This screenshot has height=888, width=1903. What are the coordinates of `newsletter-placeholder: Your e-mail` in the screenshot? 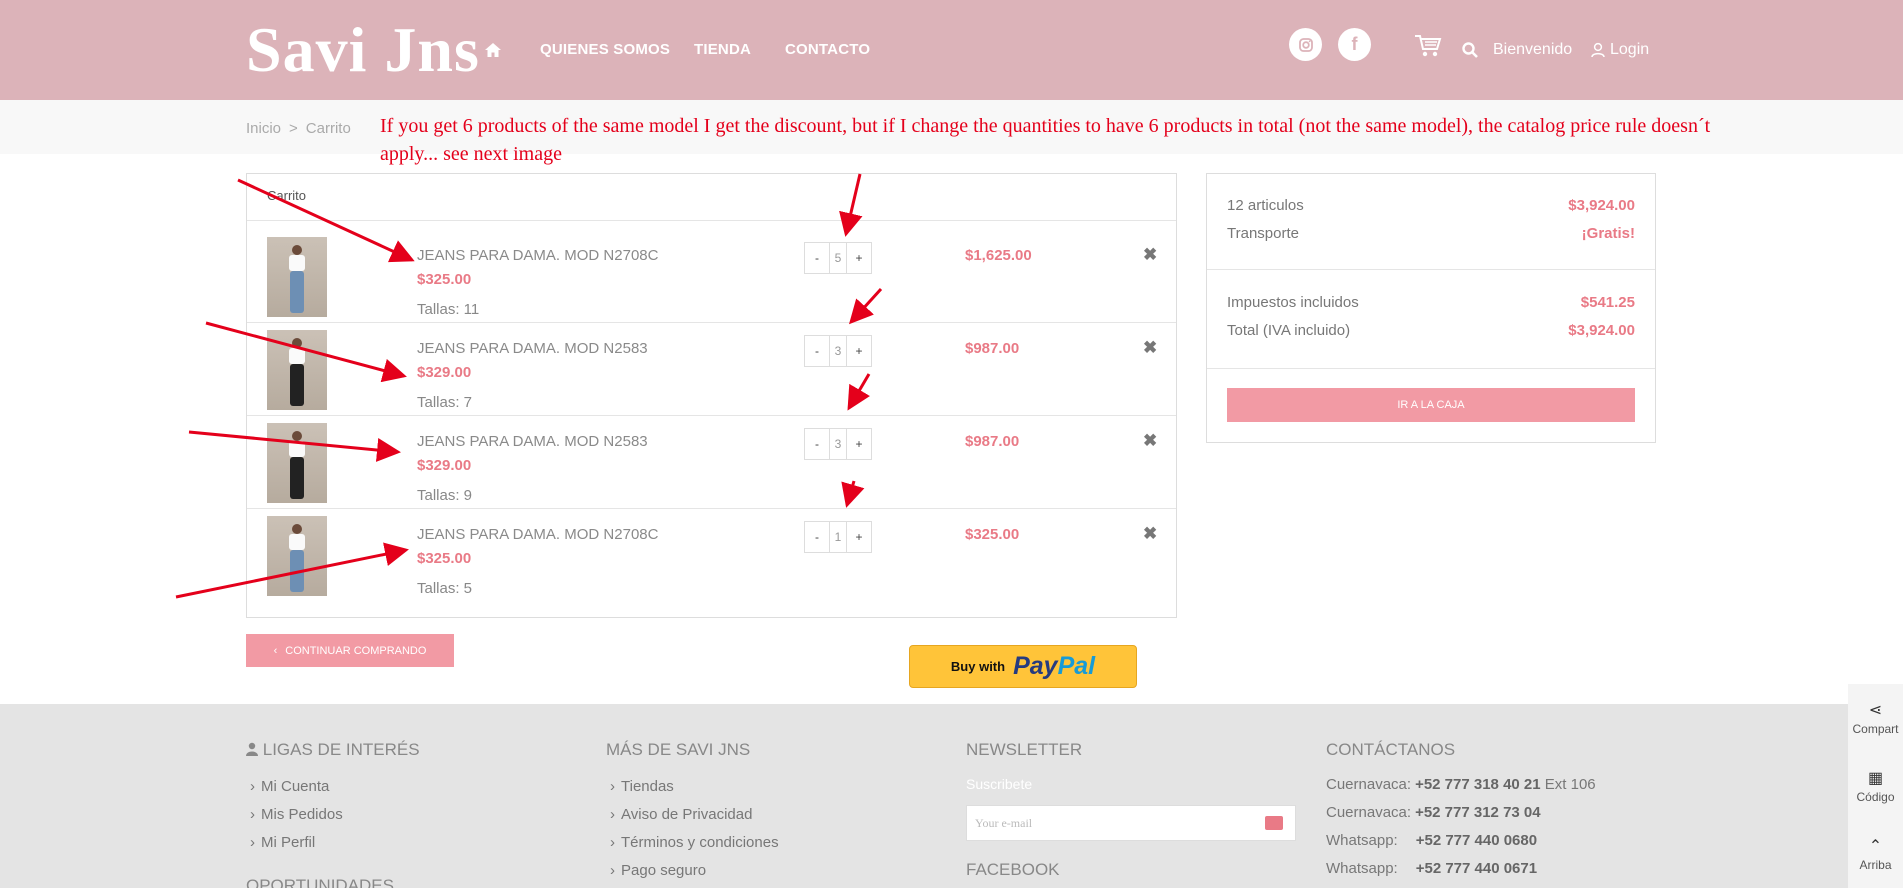 It's located at (1004, 823).